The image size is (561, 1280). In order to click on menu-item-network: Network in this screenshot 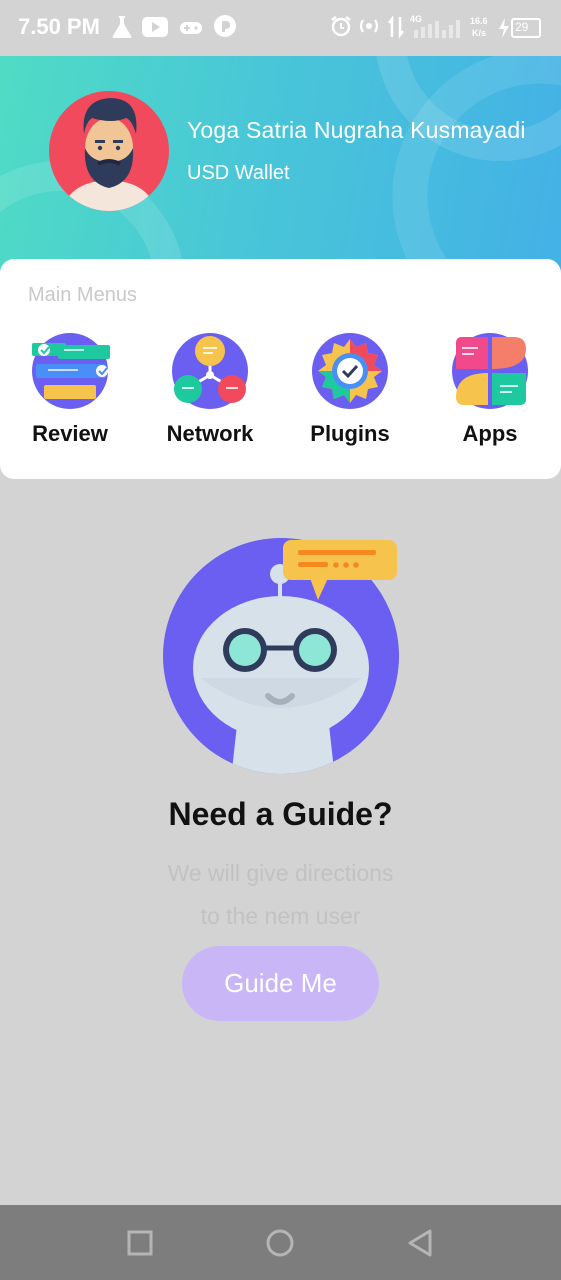, I will do `click(210, 391)`.